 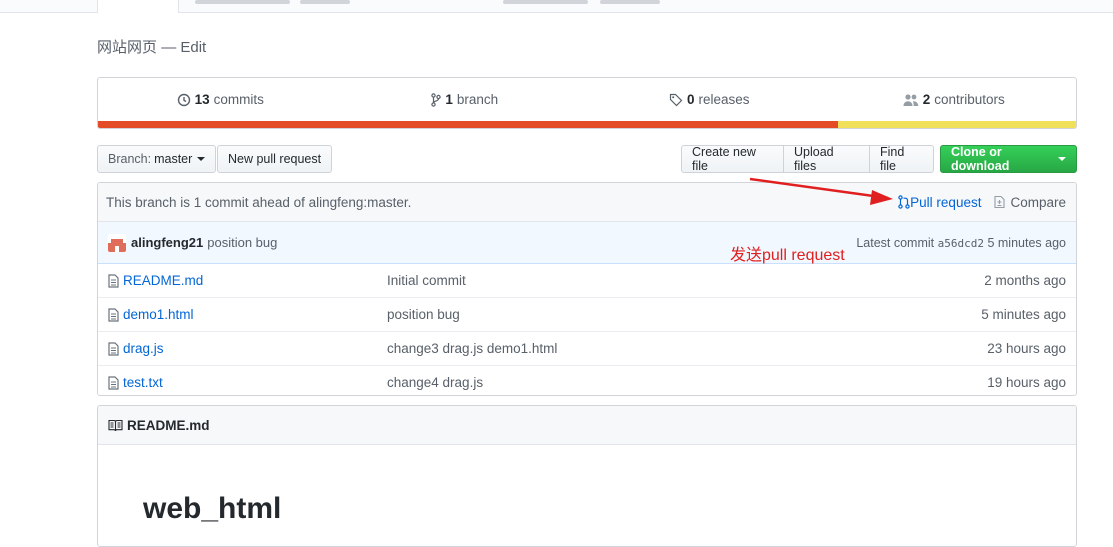 What do you see at coordinates (821, 191) in the screenshot?
I see `annotation-arrow` at bounding box center [821, 191].